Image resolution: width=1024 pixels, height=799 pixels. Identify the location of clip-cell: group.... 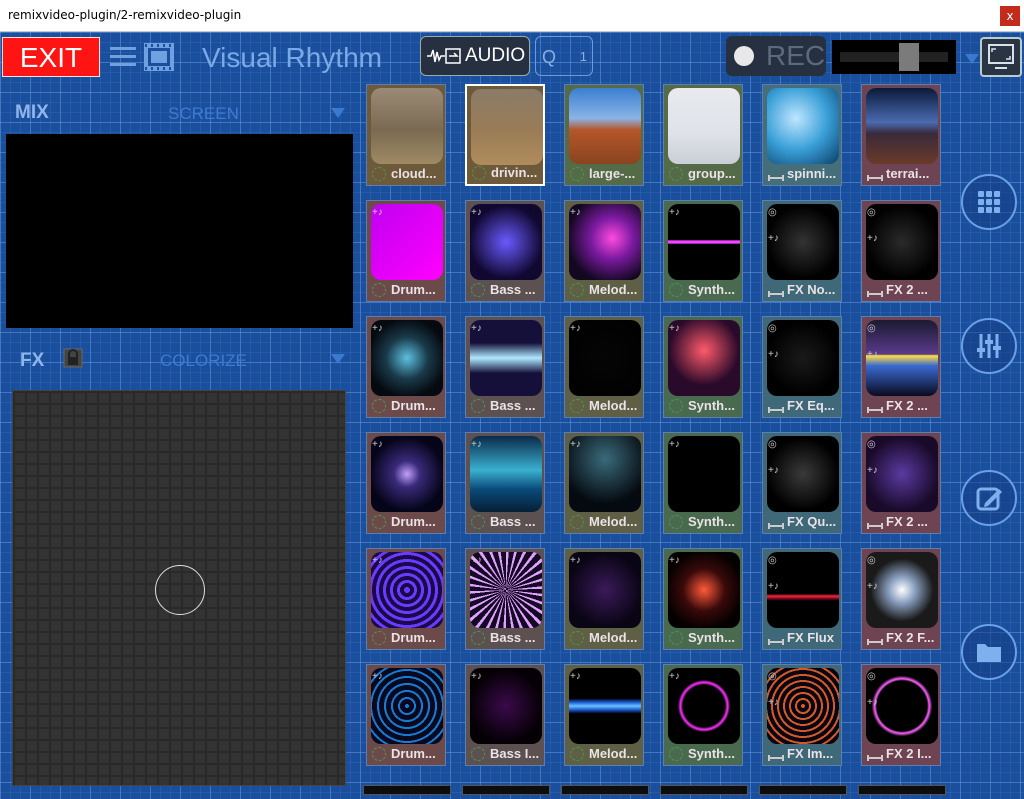
(703, 135).